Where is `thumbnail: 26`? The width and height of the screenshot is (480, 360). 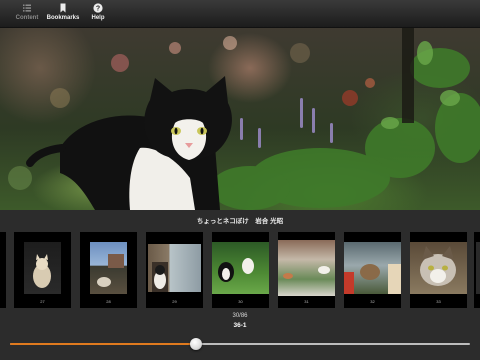 thumbnail: 26 is located at coordinates (3, 270).